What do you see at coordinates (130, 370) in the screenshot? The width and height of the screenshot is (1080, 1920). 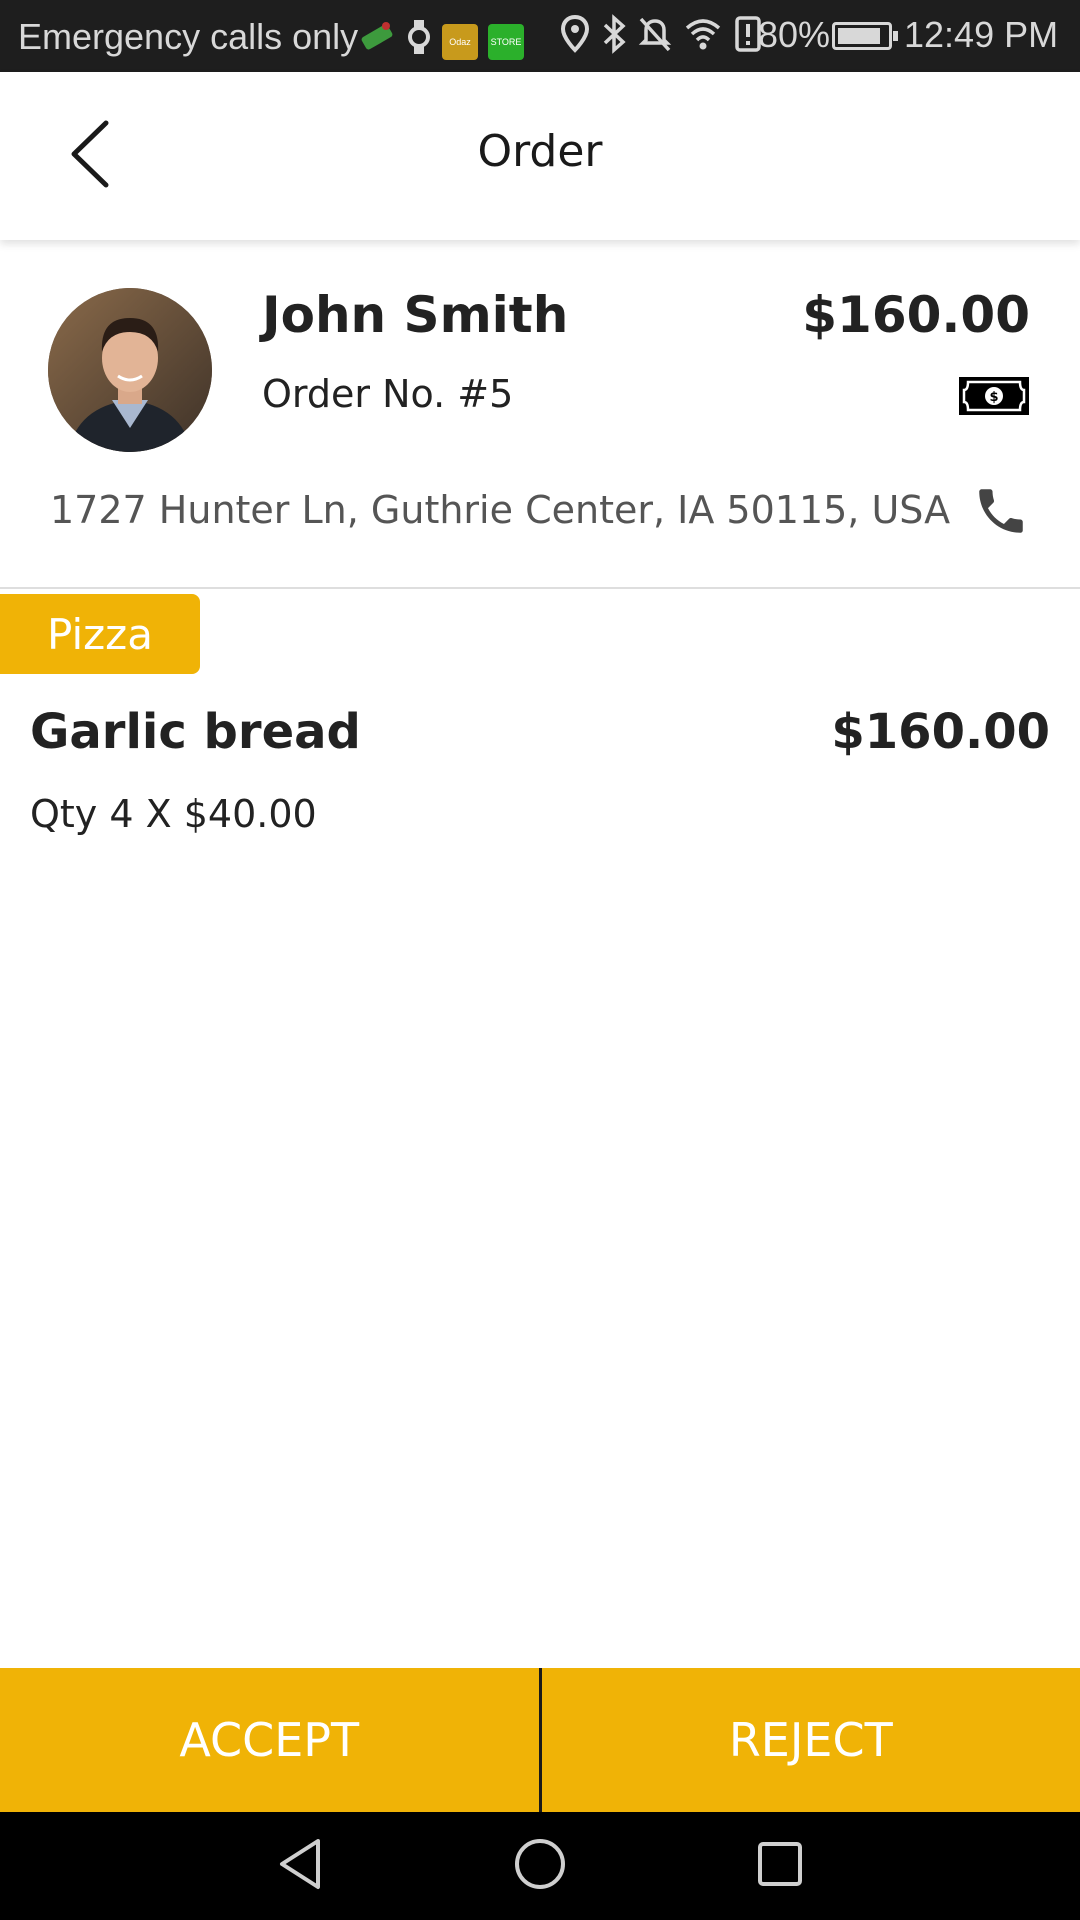 I see `customer-avatar` at bounding box center [130, 370].